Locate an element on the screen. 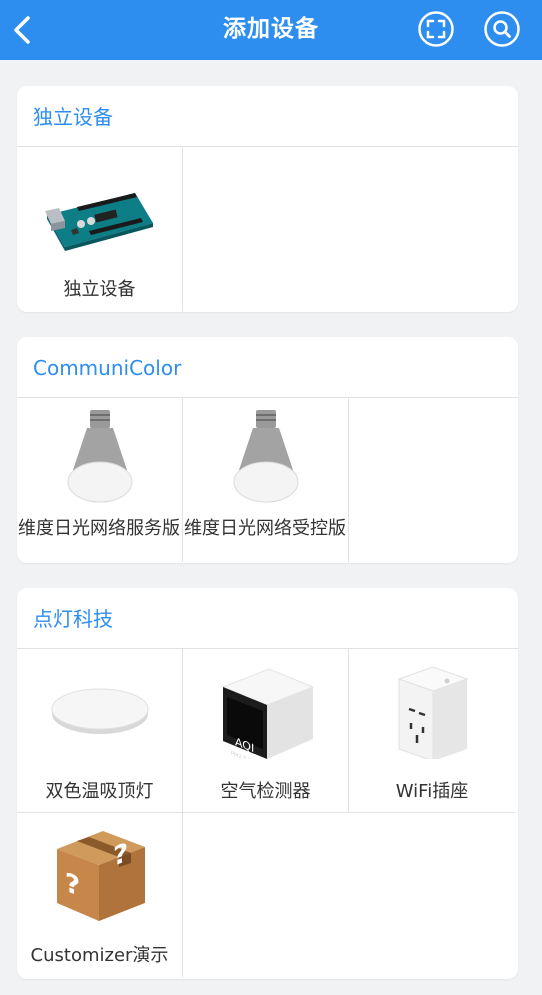 The width and height of the screenshot is (542, 995). mystery-box-icon: ? ? is located at coordinates (101, 876).